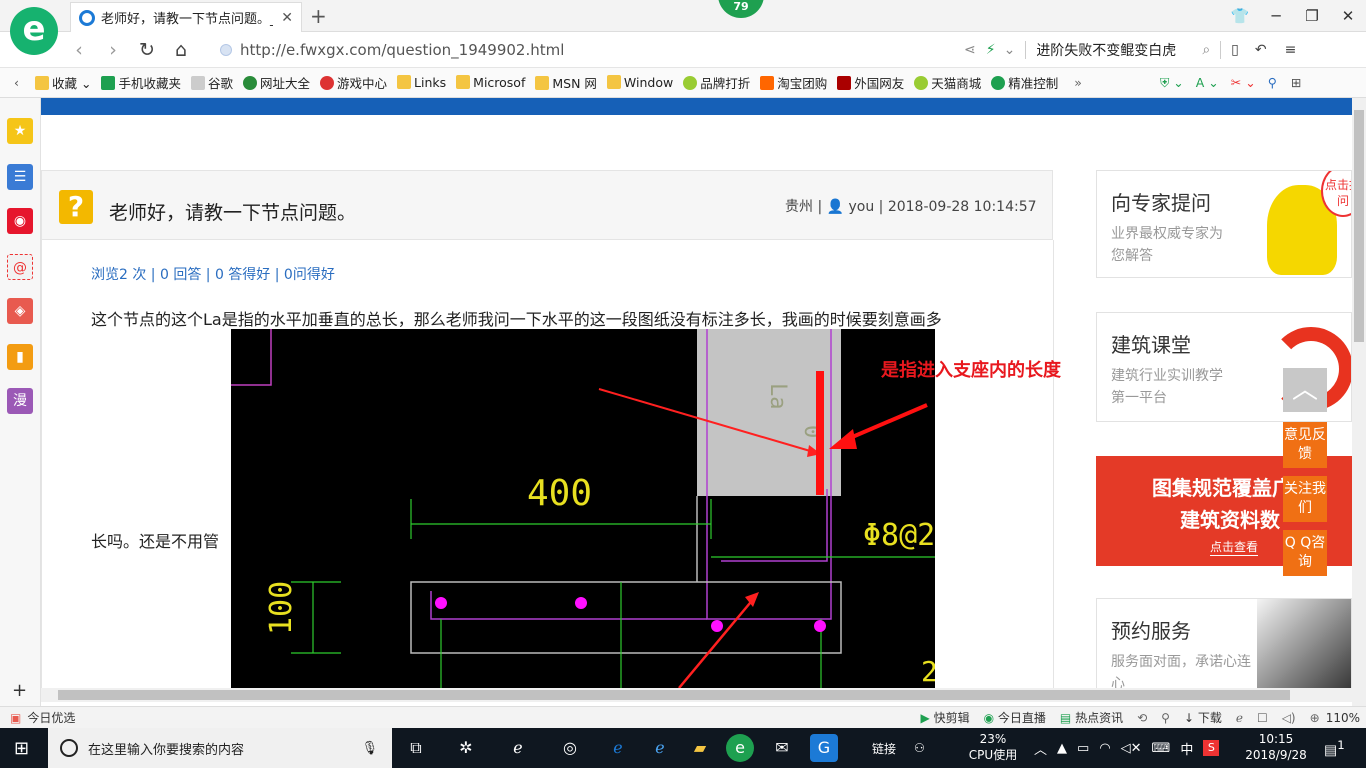  What do you see at coordinates (970, 50) in the screenshot?
I see `share-icon: ⋖` at bounding box center [970, 50].